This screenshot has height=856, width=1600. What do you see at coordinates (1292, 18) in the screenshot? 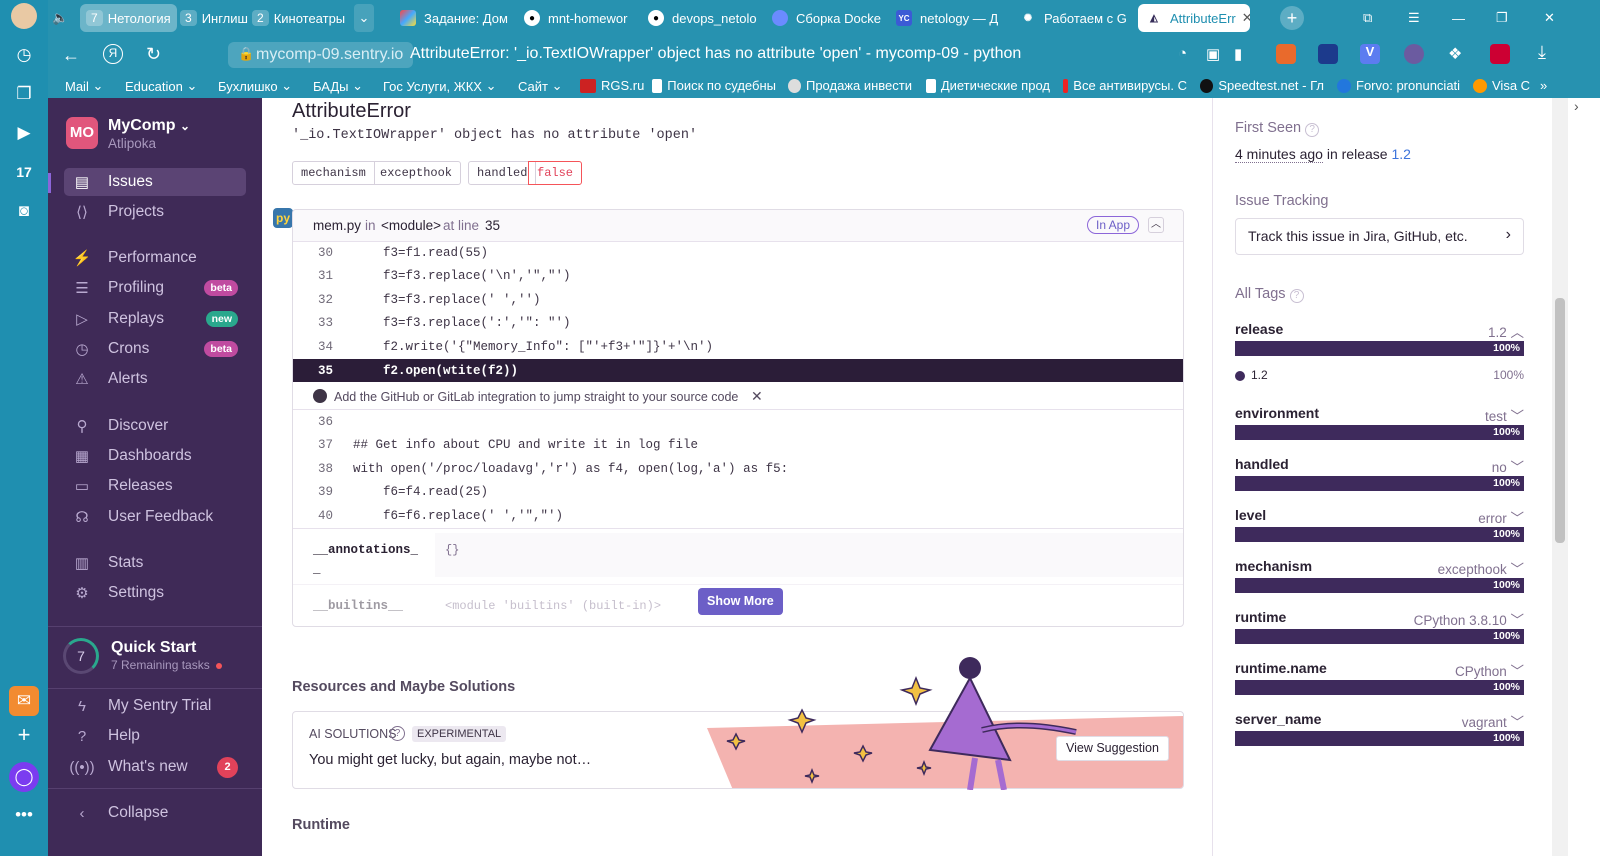
I see `new-tab-icon: +` at bounding box center [1292, 18].